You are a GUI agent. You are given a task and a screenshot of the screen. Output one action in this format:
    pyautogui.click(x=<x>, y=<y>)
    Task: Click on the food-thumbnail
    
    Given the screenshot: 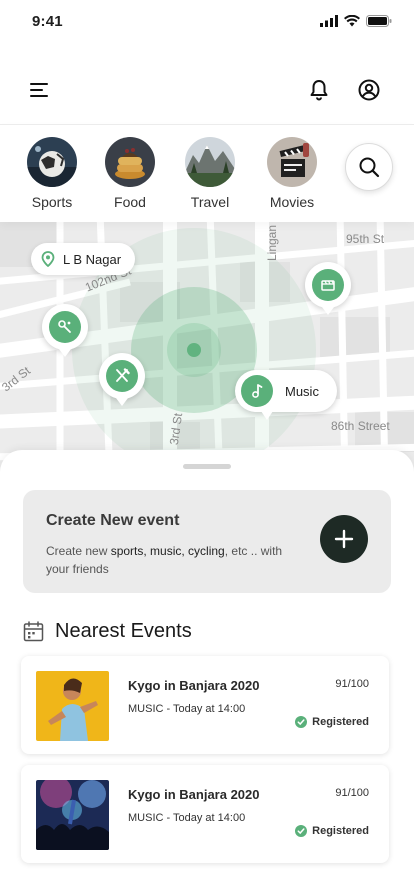 What is the action you would take?
    pyautogui.click(x=130, y=162)
    